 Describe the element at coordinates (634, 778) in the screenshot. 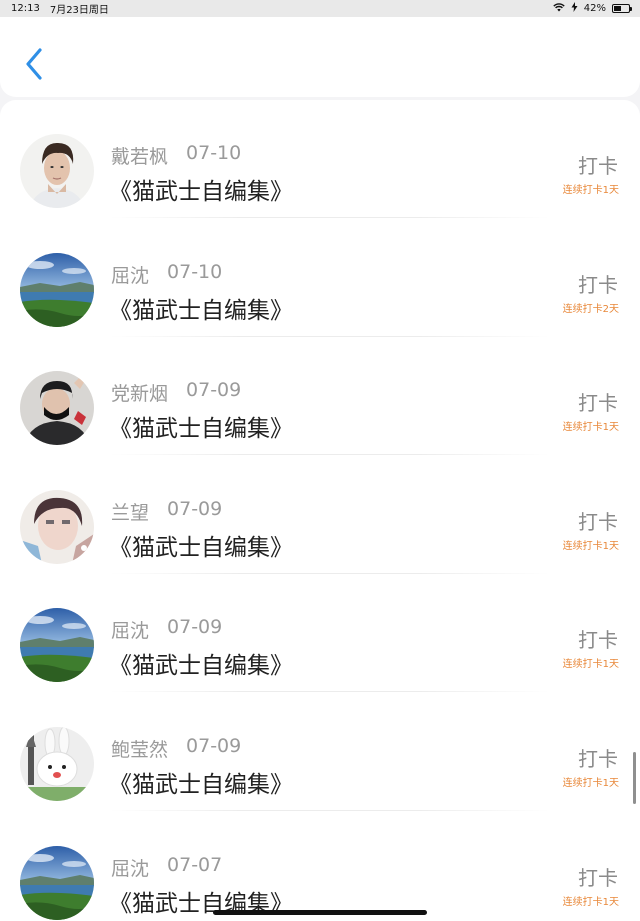

I see `scrollbar` at that location.